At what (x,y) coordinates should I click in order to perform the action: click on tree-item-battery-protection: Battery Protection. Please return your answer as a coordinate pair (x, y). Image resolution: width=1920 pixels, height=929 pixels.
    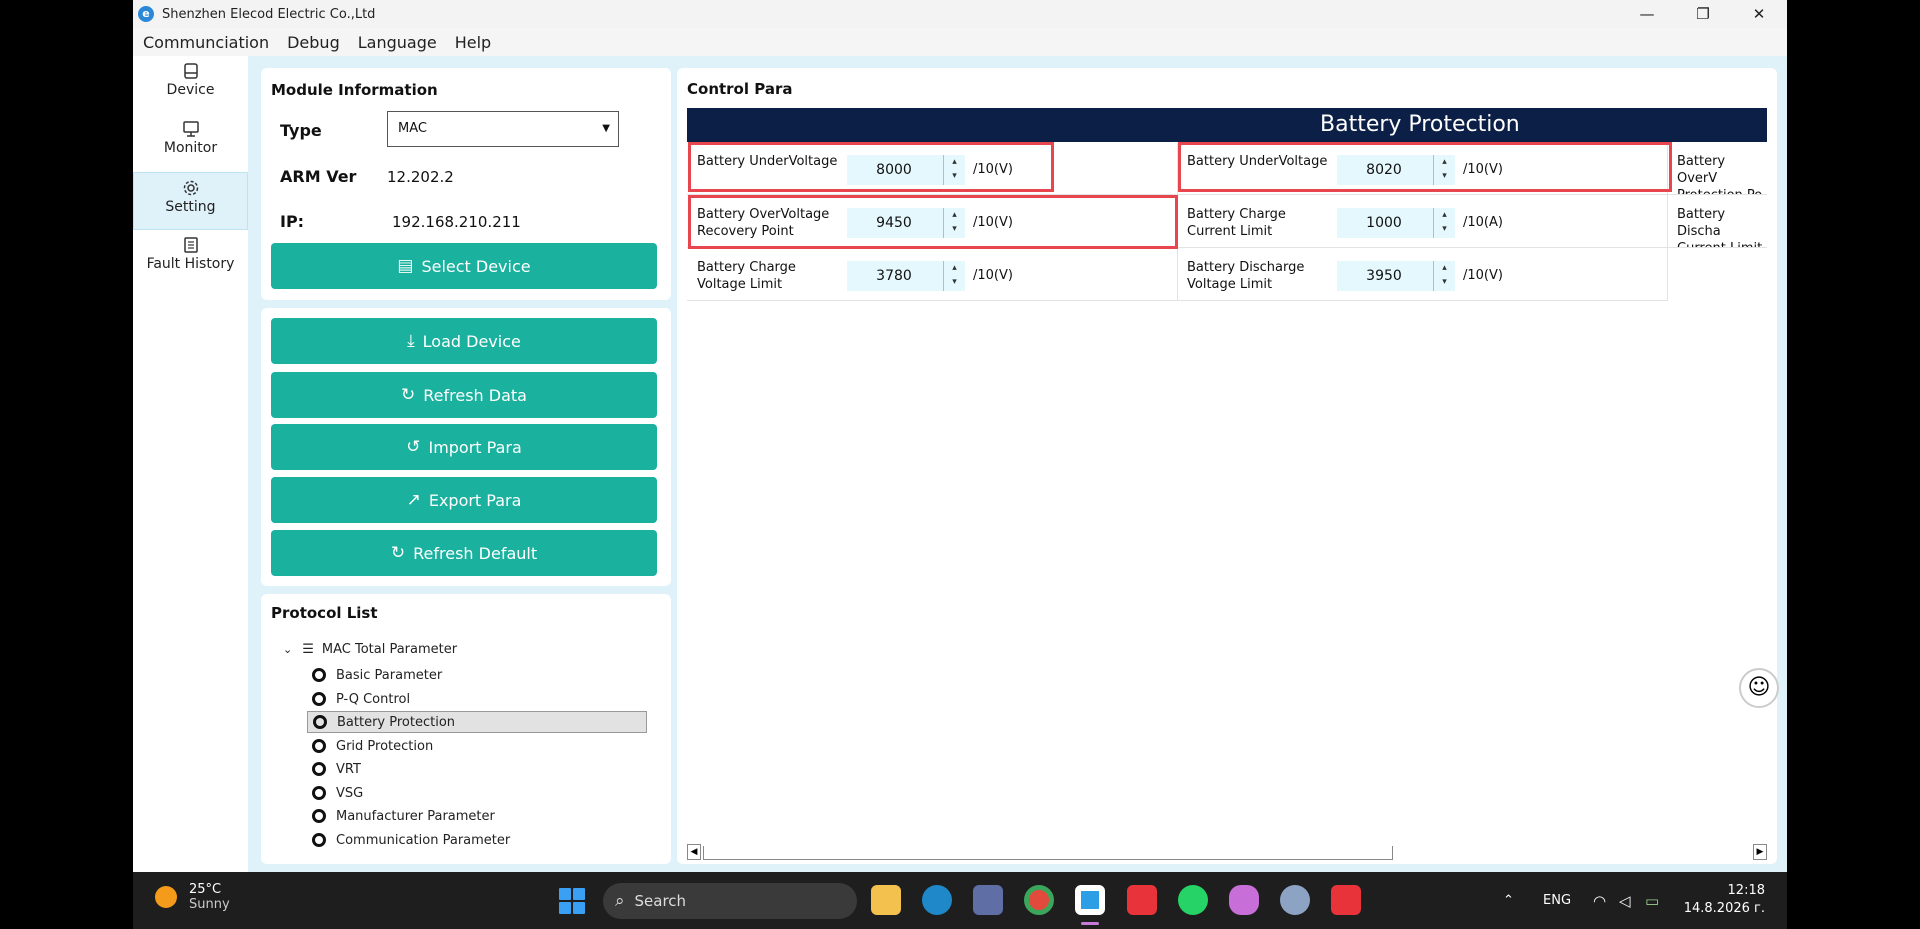
    Looking at the image, I should click on (477, 722).